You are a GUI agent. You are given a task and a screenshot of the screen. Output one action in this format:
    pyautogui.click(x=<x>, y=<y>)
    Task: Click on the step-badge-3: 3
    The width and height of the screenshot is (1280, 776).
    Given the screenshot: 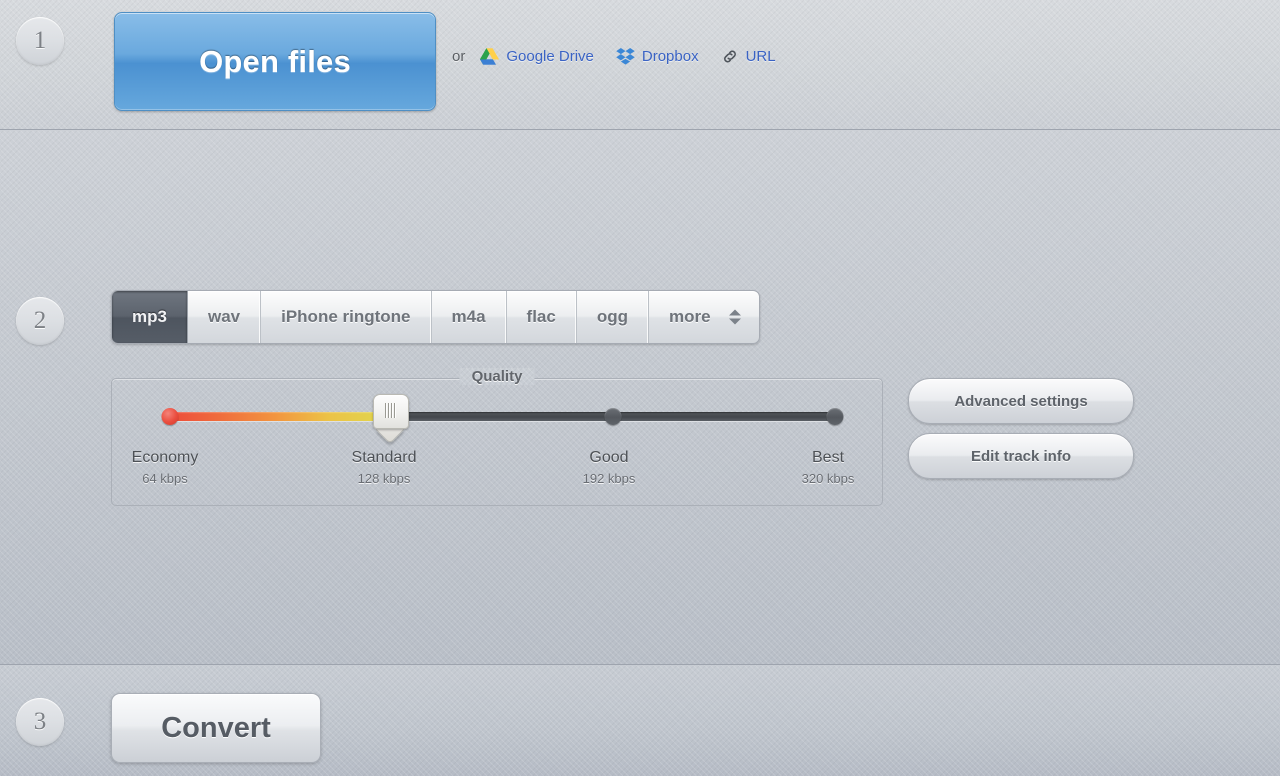 What is the action you would take?
    pyautogui.click(x=40, y=722)
    